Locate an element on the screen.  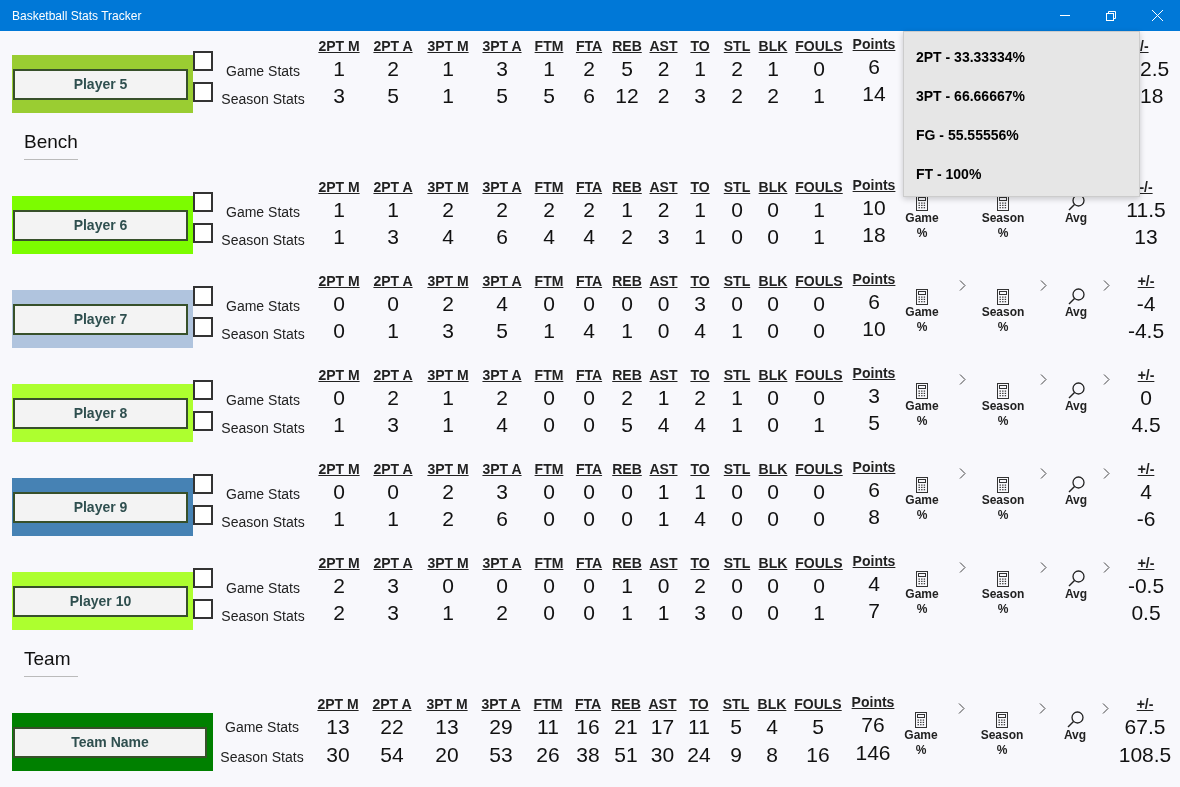
percentage-item: FG - 55.55556% is located at coordinates (1021, 135).